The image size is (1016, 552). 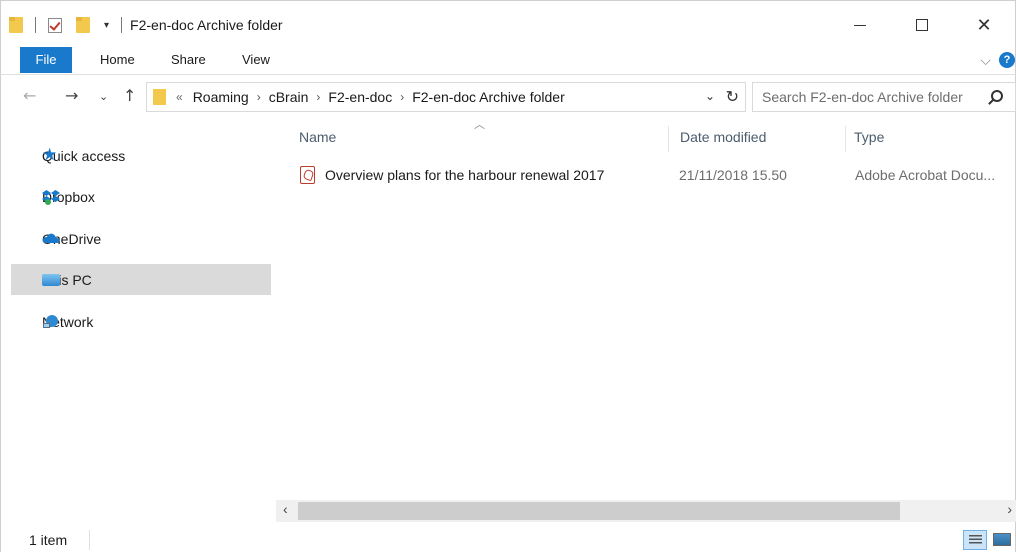 I want to click on item-count: 1 item, so click(x=48, y=540).